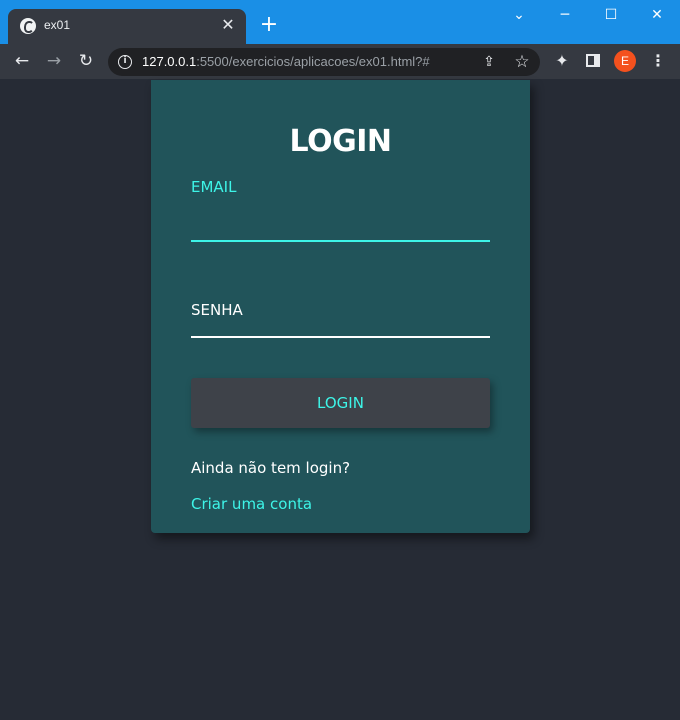  Describe the element at coordinates (86, 61) in the screenshot. I see `reload-icon: ↻` at that location.